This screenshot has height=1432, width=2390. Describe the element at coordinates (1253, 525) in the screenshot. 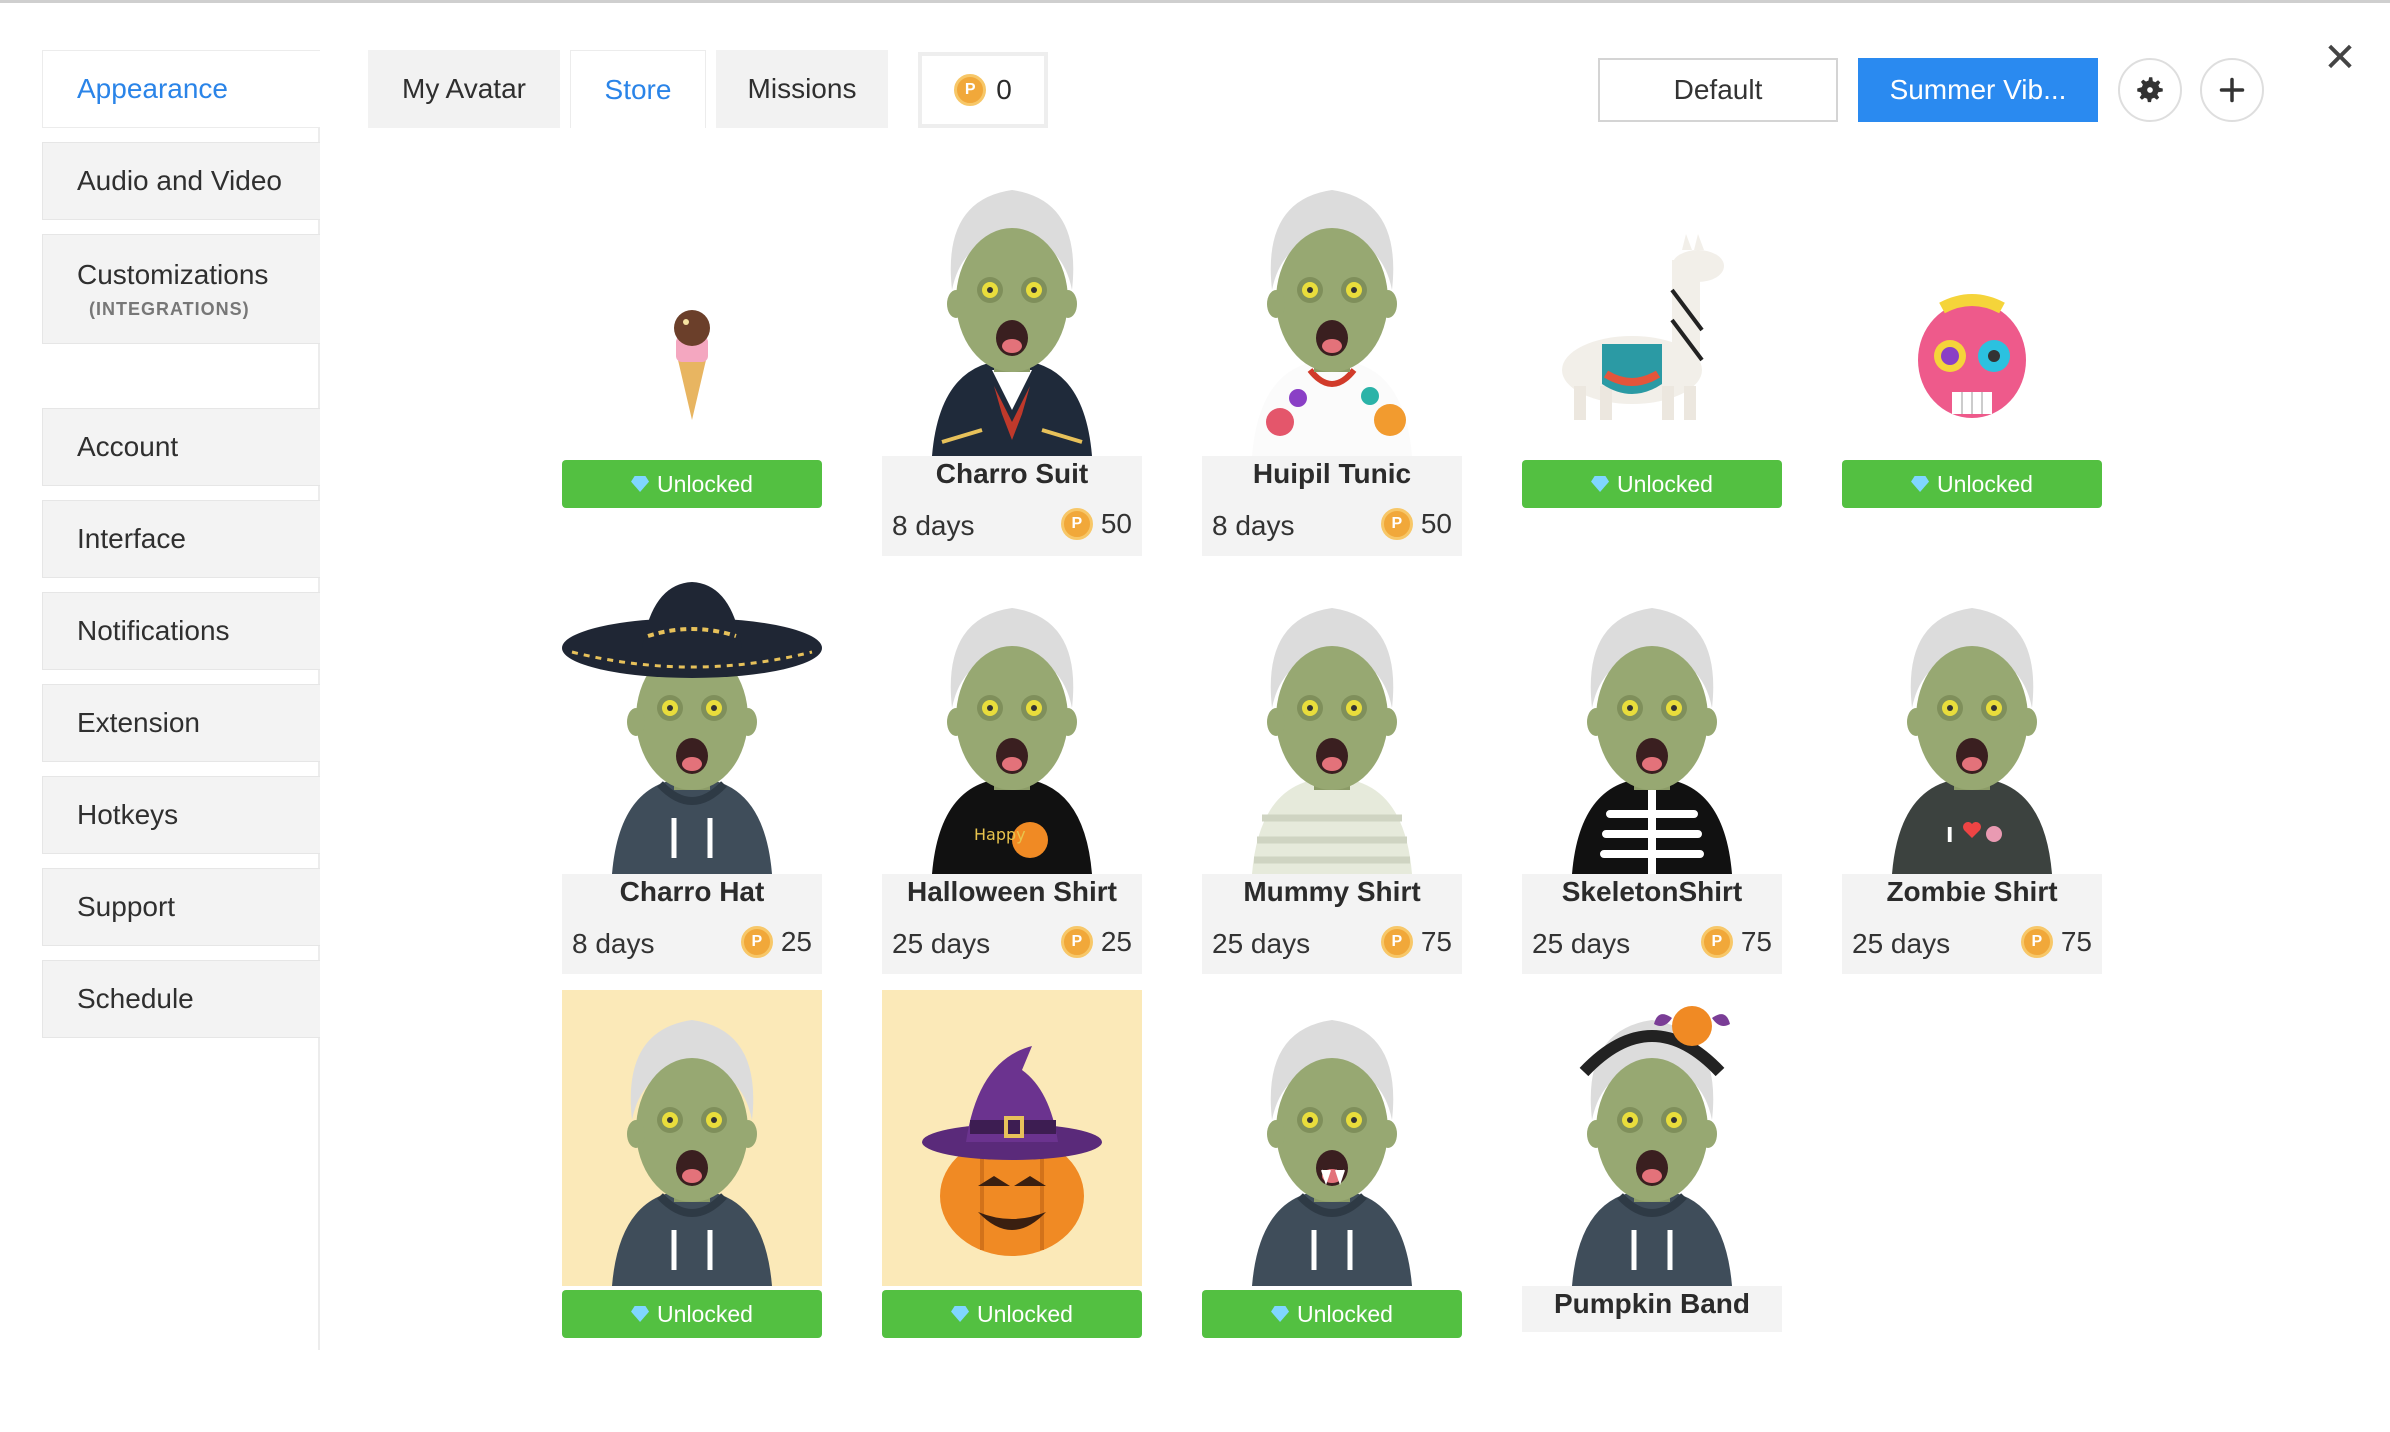

I see `item-duration: 8 days` at that location.